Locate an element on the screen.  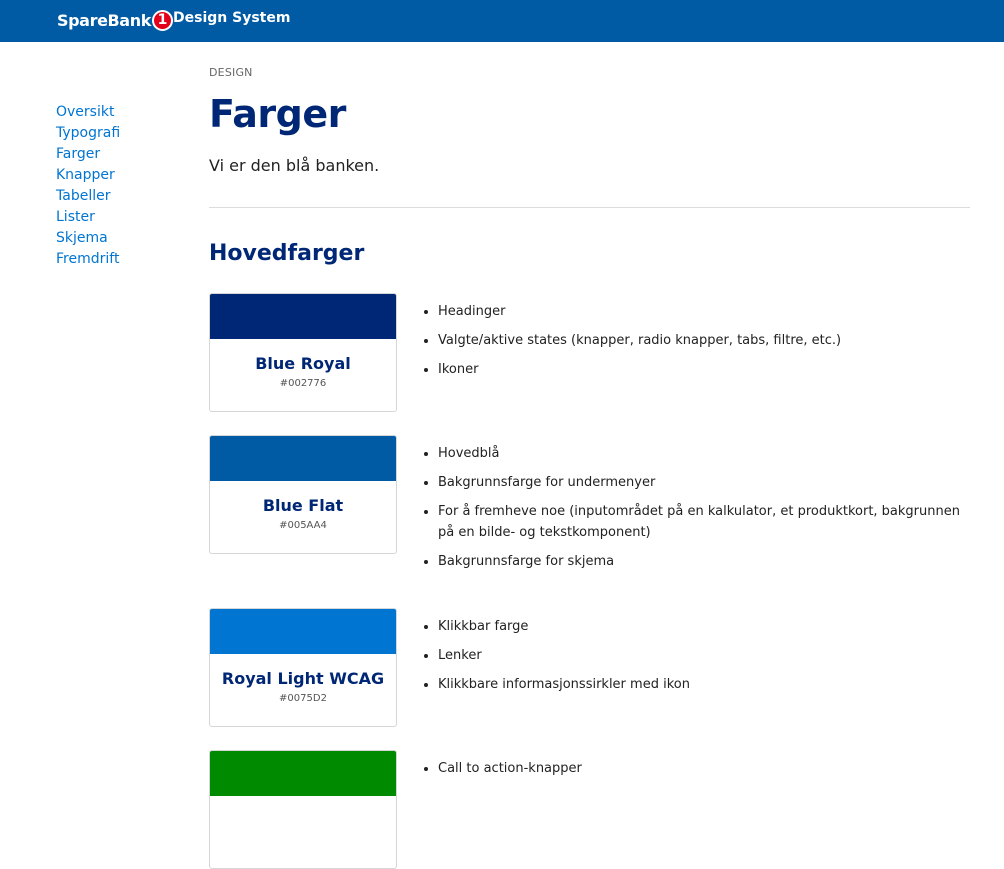
brand-badge-icon: 1 is located at coordinates (162, 20).